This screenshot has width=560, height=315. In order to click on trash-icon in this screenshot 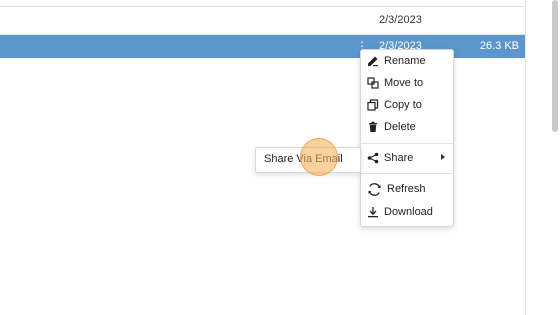, I will do `click(373, 127)`.